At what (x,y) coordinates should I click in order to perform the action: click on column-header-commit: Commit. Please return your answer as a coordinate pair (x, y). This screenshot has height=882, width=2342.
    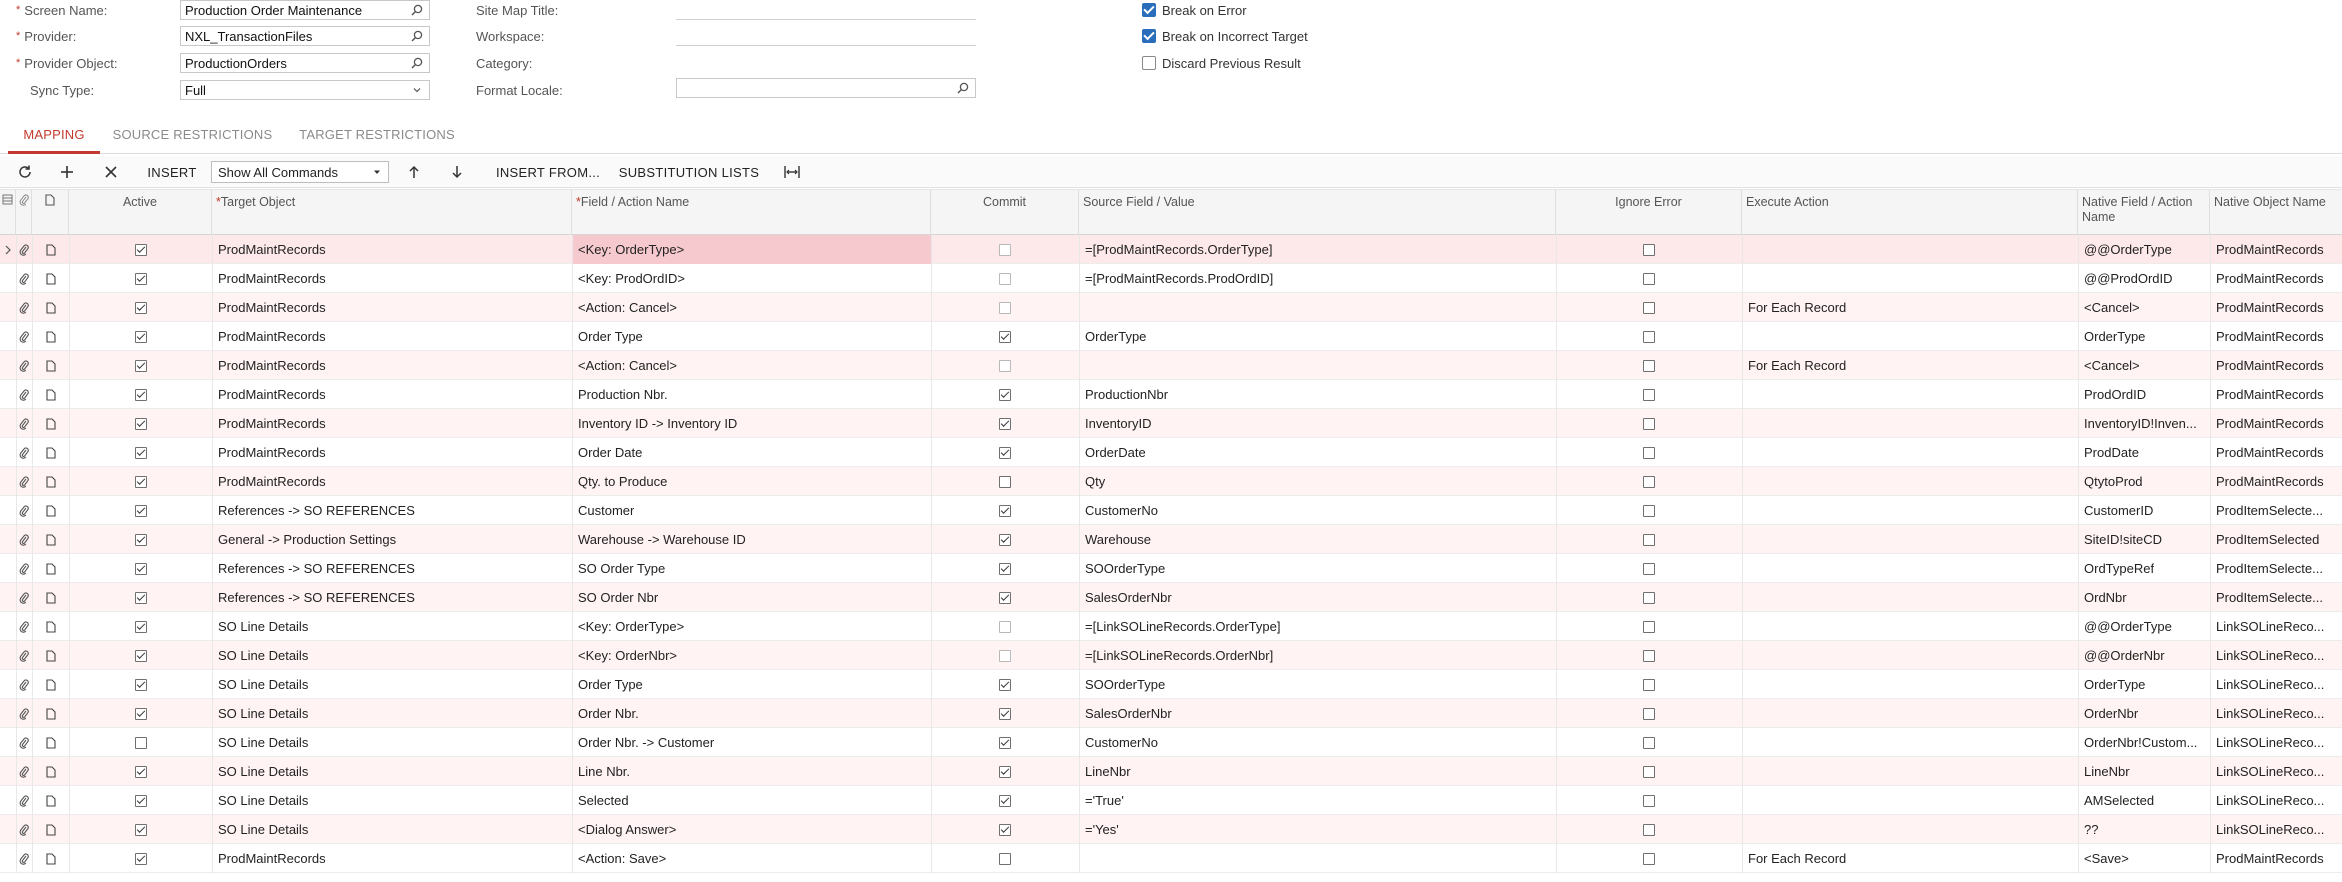
    Looking at the image, I should click on (1005, 213).